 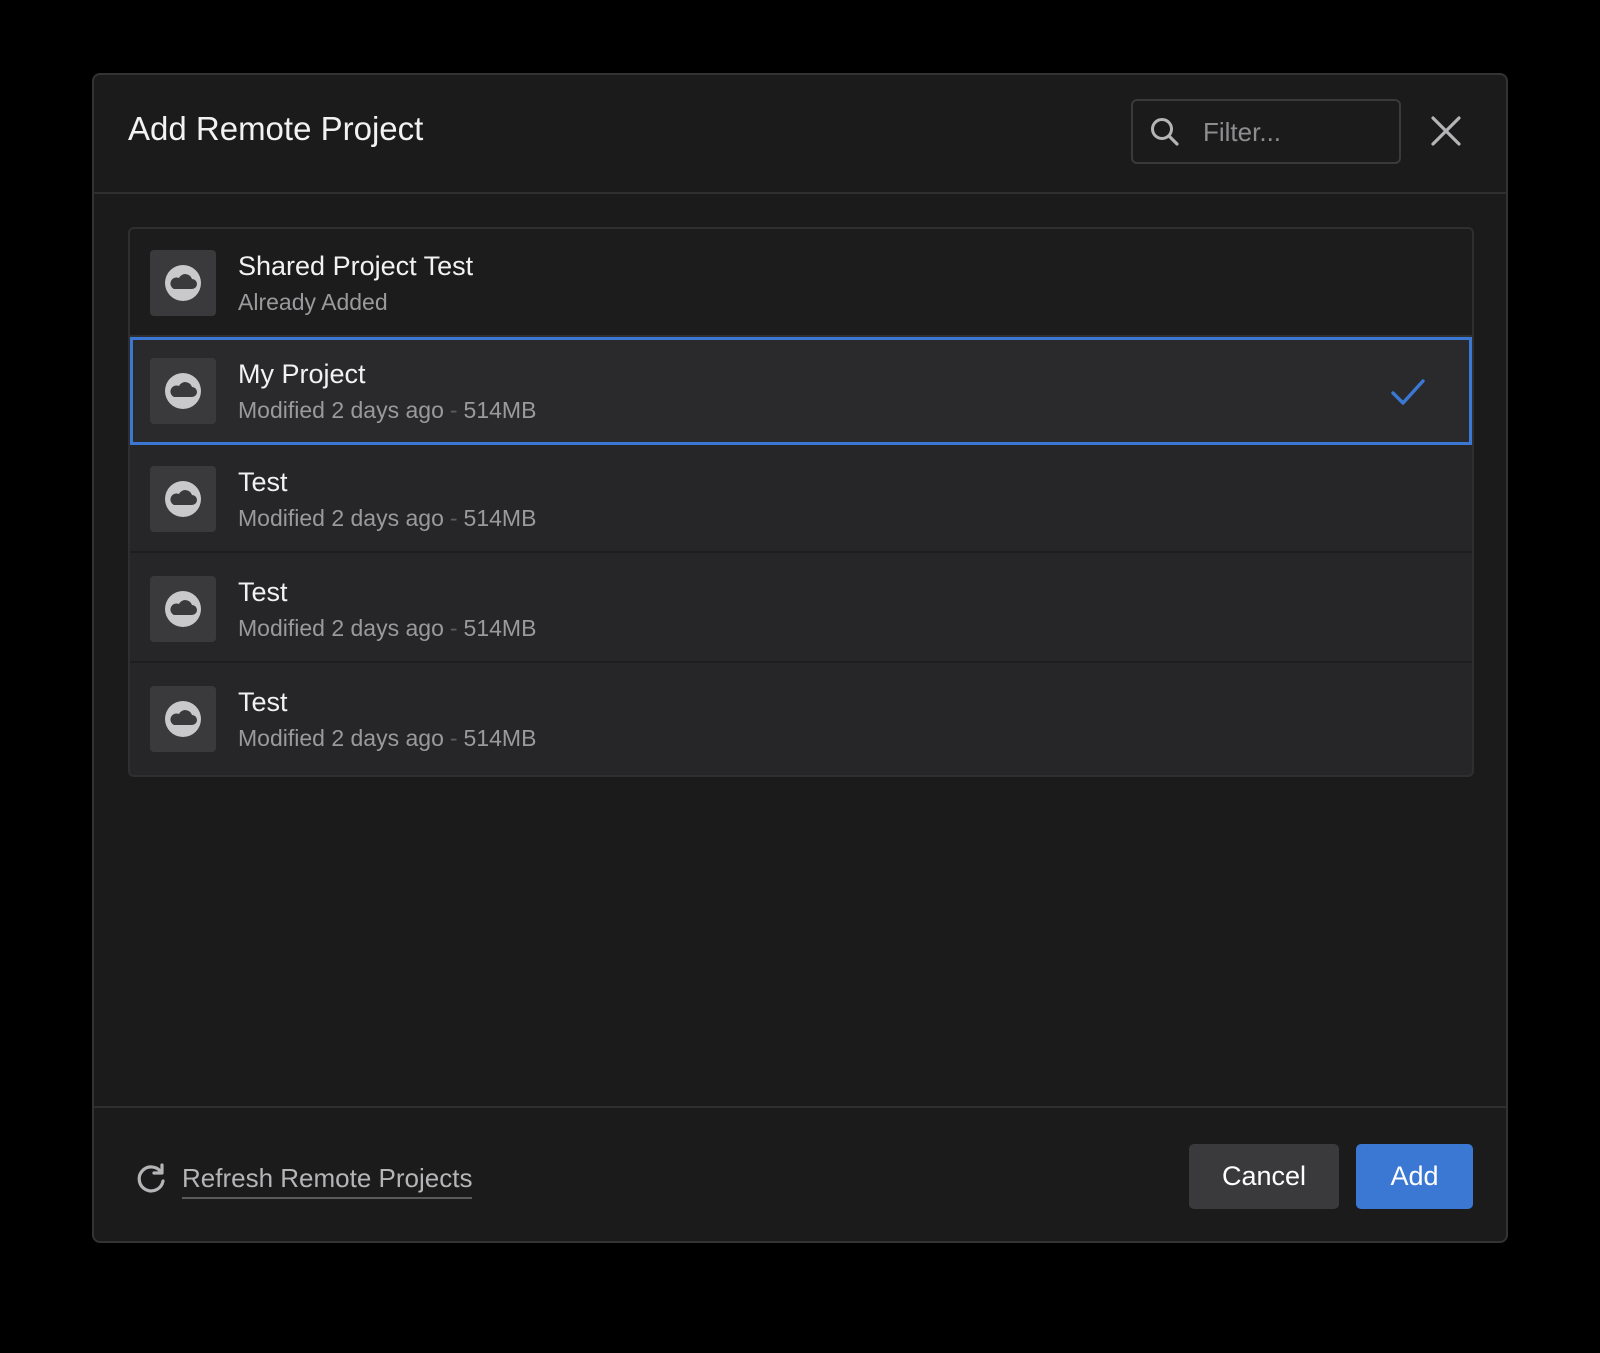 I want to click on dialog-title: Add Remote Project, so click(x=276, y=128).